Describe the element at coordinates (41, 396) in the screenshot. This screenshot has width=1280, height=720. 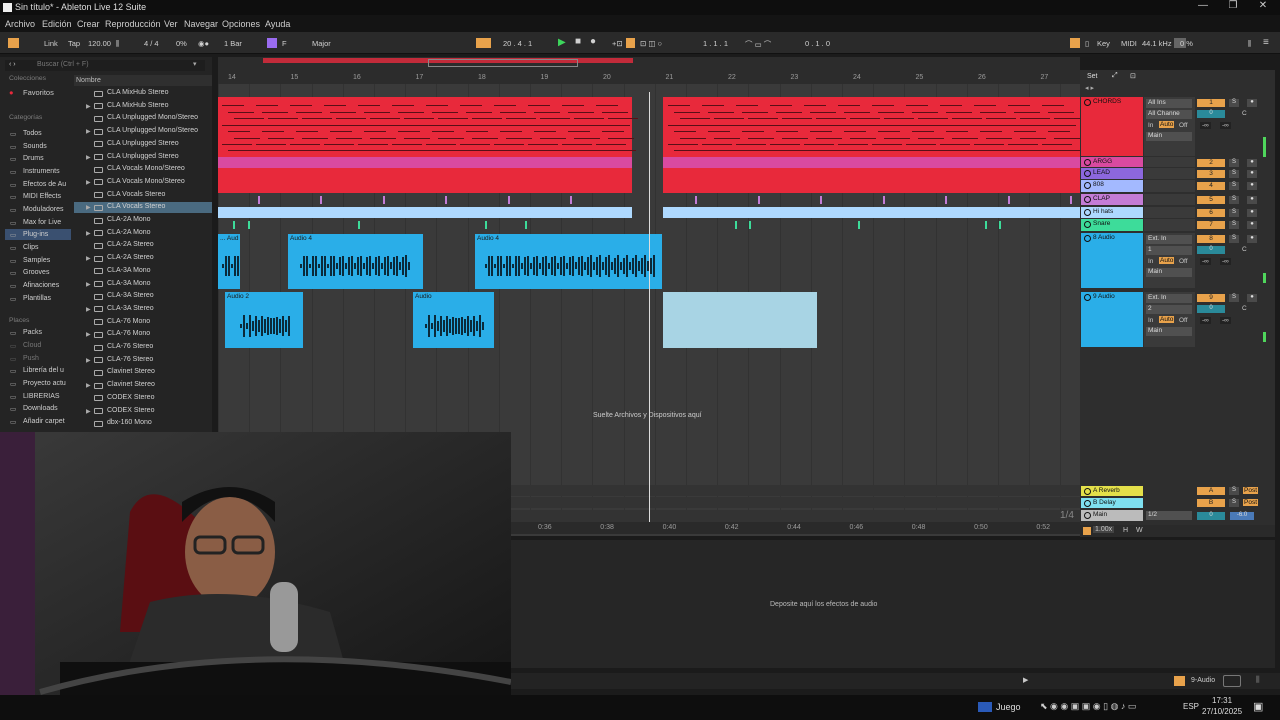
I see `sidebar-place-item: LIBRERIAS` at that location.